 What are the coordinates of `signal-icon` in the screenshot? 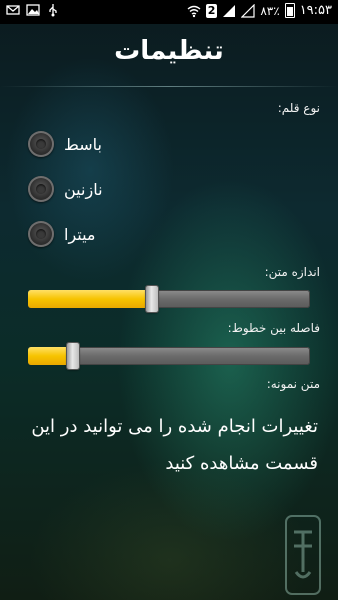 It's located at (229, 10).